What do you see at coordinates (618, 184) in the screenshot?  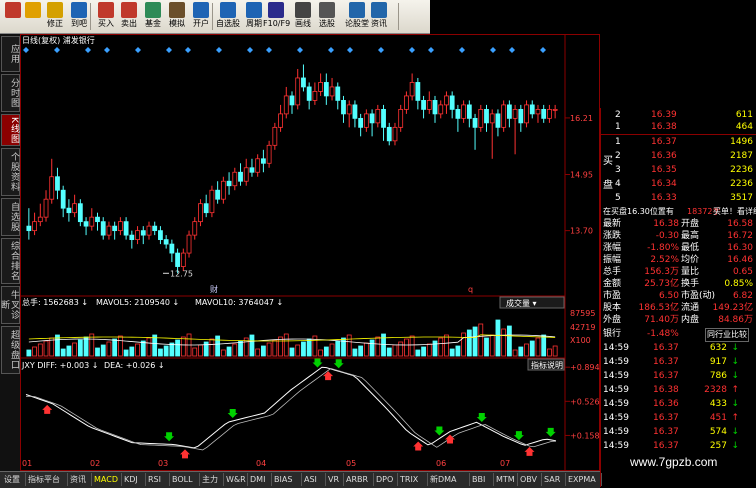 I see `order-level: 4` at bounding box center [618, 184].